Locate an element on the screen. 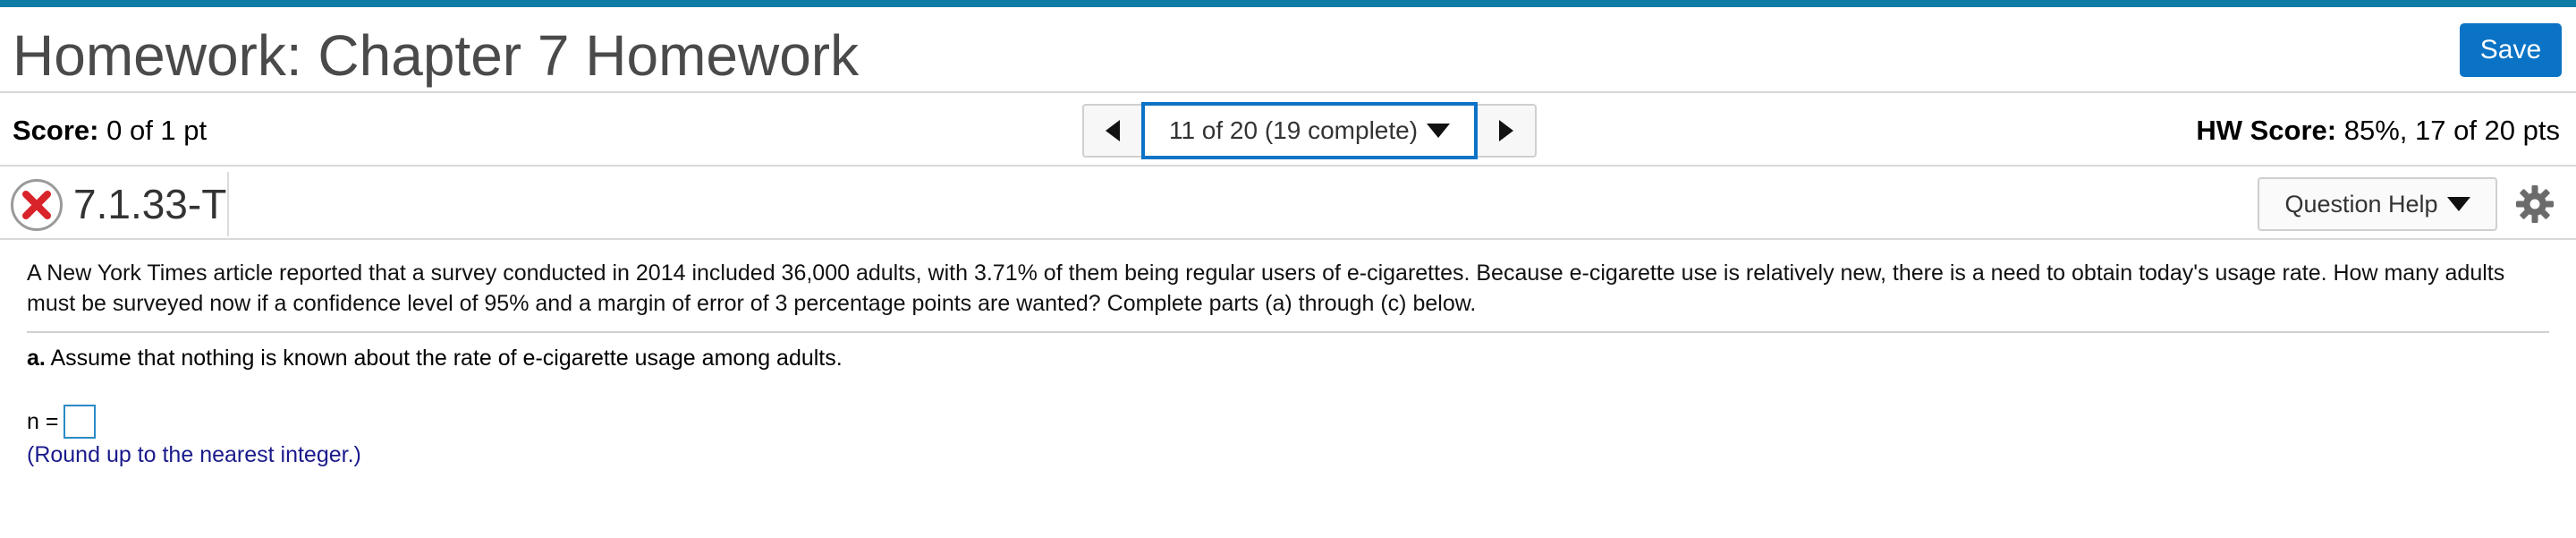  hw-score-label: HW Score: is located at coordinates (2266, 130).